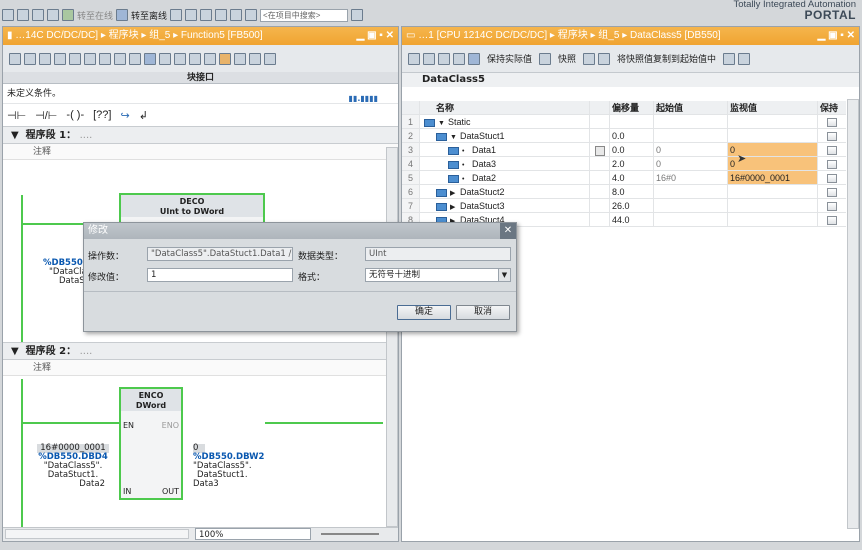  What do you see at coordinates (191, 15) in the screenshot?
I see `start-cpu-icon` at bounding box center [191, 15].